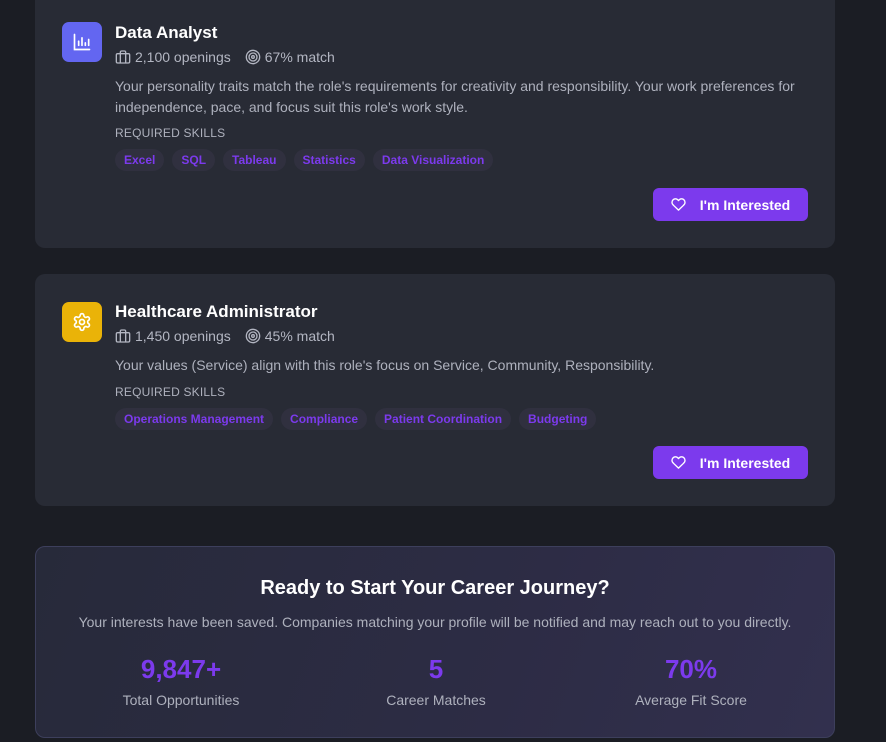 The height and width of the screenshot is (742, 886). What do you see at coordinates (299, 57) in the screenshot?
I see `match-text: 67% match` at bounding box center [299, 57].